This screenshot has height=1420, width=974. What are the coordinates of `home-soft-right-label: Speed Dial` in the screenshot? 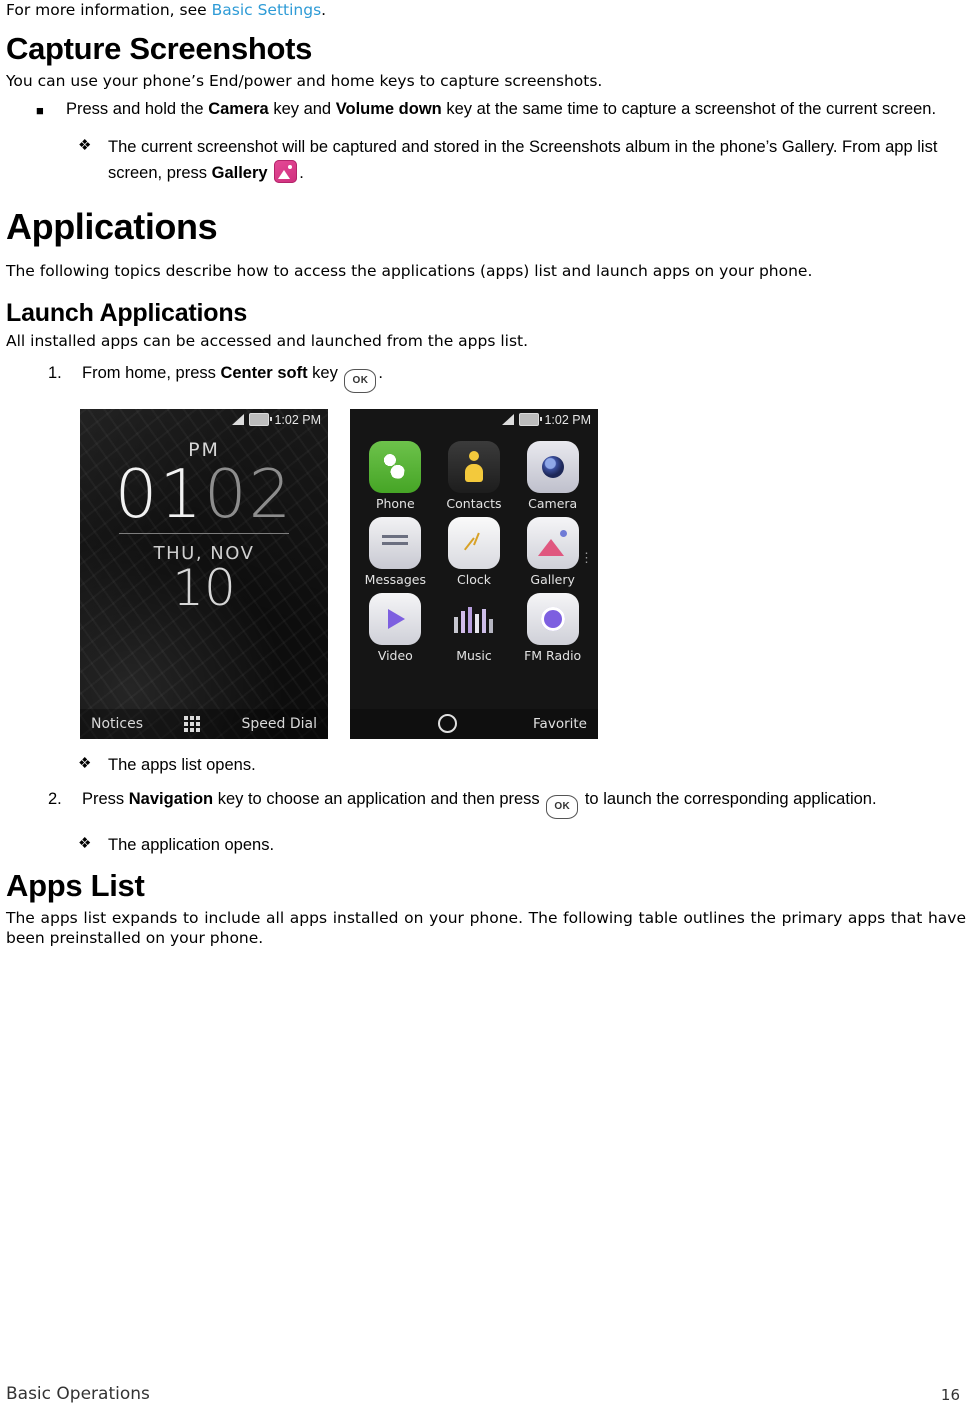 It's located at (279, 724).